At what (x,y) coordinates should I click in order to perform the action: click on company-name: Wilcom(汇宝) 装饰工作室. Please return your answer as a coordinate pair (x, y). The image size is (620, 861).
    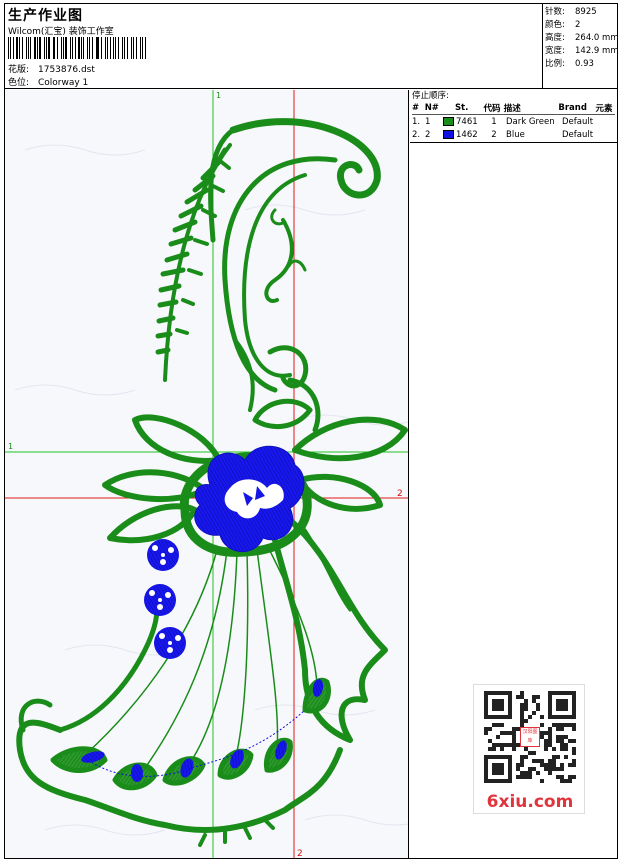
    Looking at the image, I should click on (61, 32).